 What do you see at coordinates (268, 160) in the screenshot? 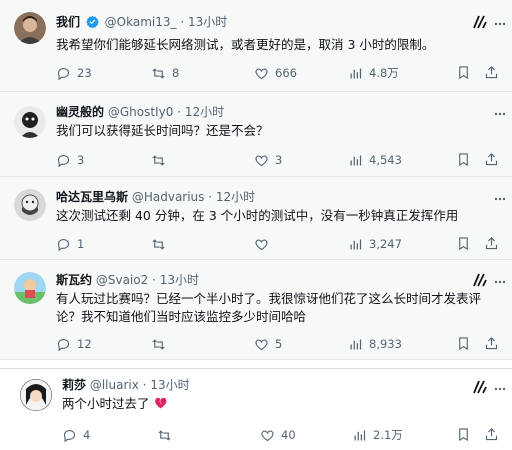
I see `like-button: 3` at bounding box center [268, 160].